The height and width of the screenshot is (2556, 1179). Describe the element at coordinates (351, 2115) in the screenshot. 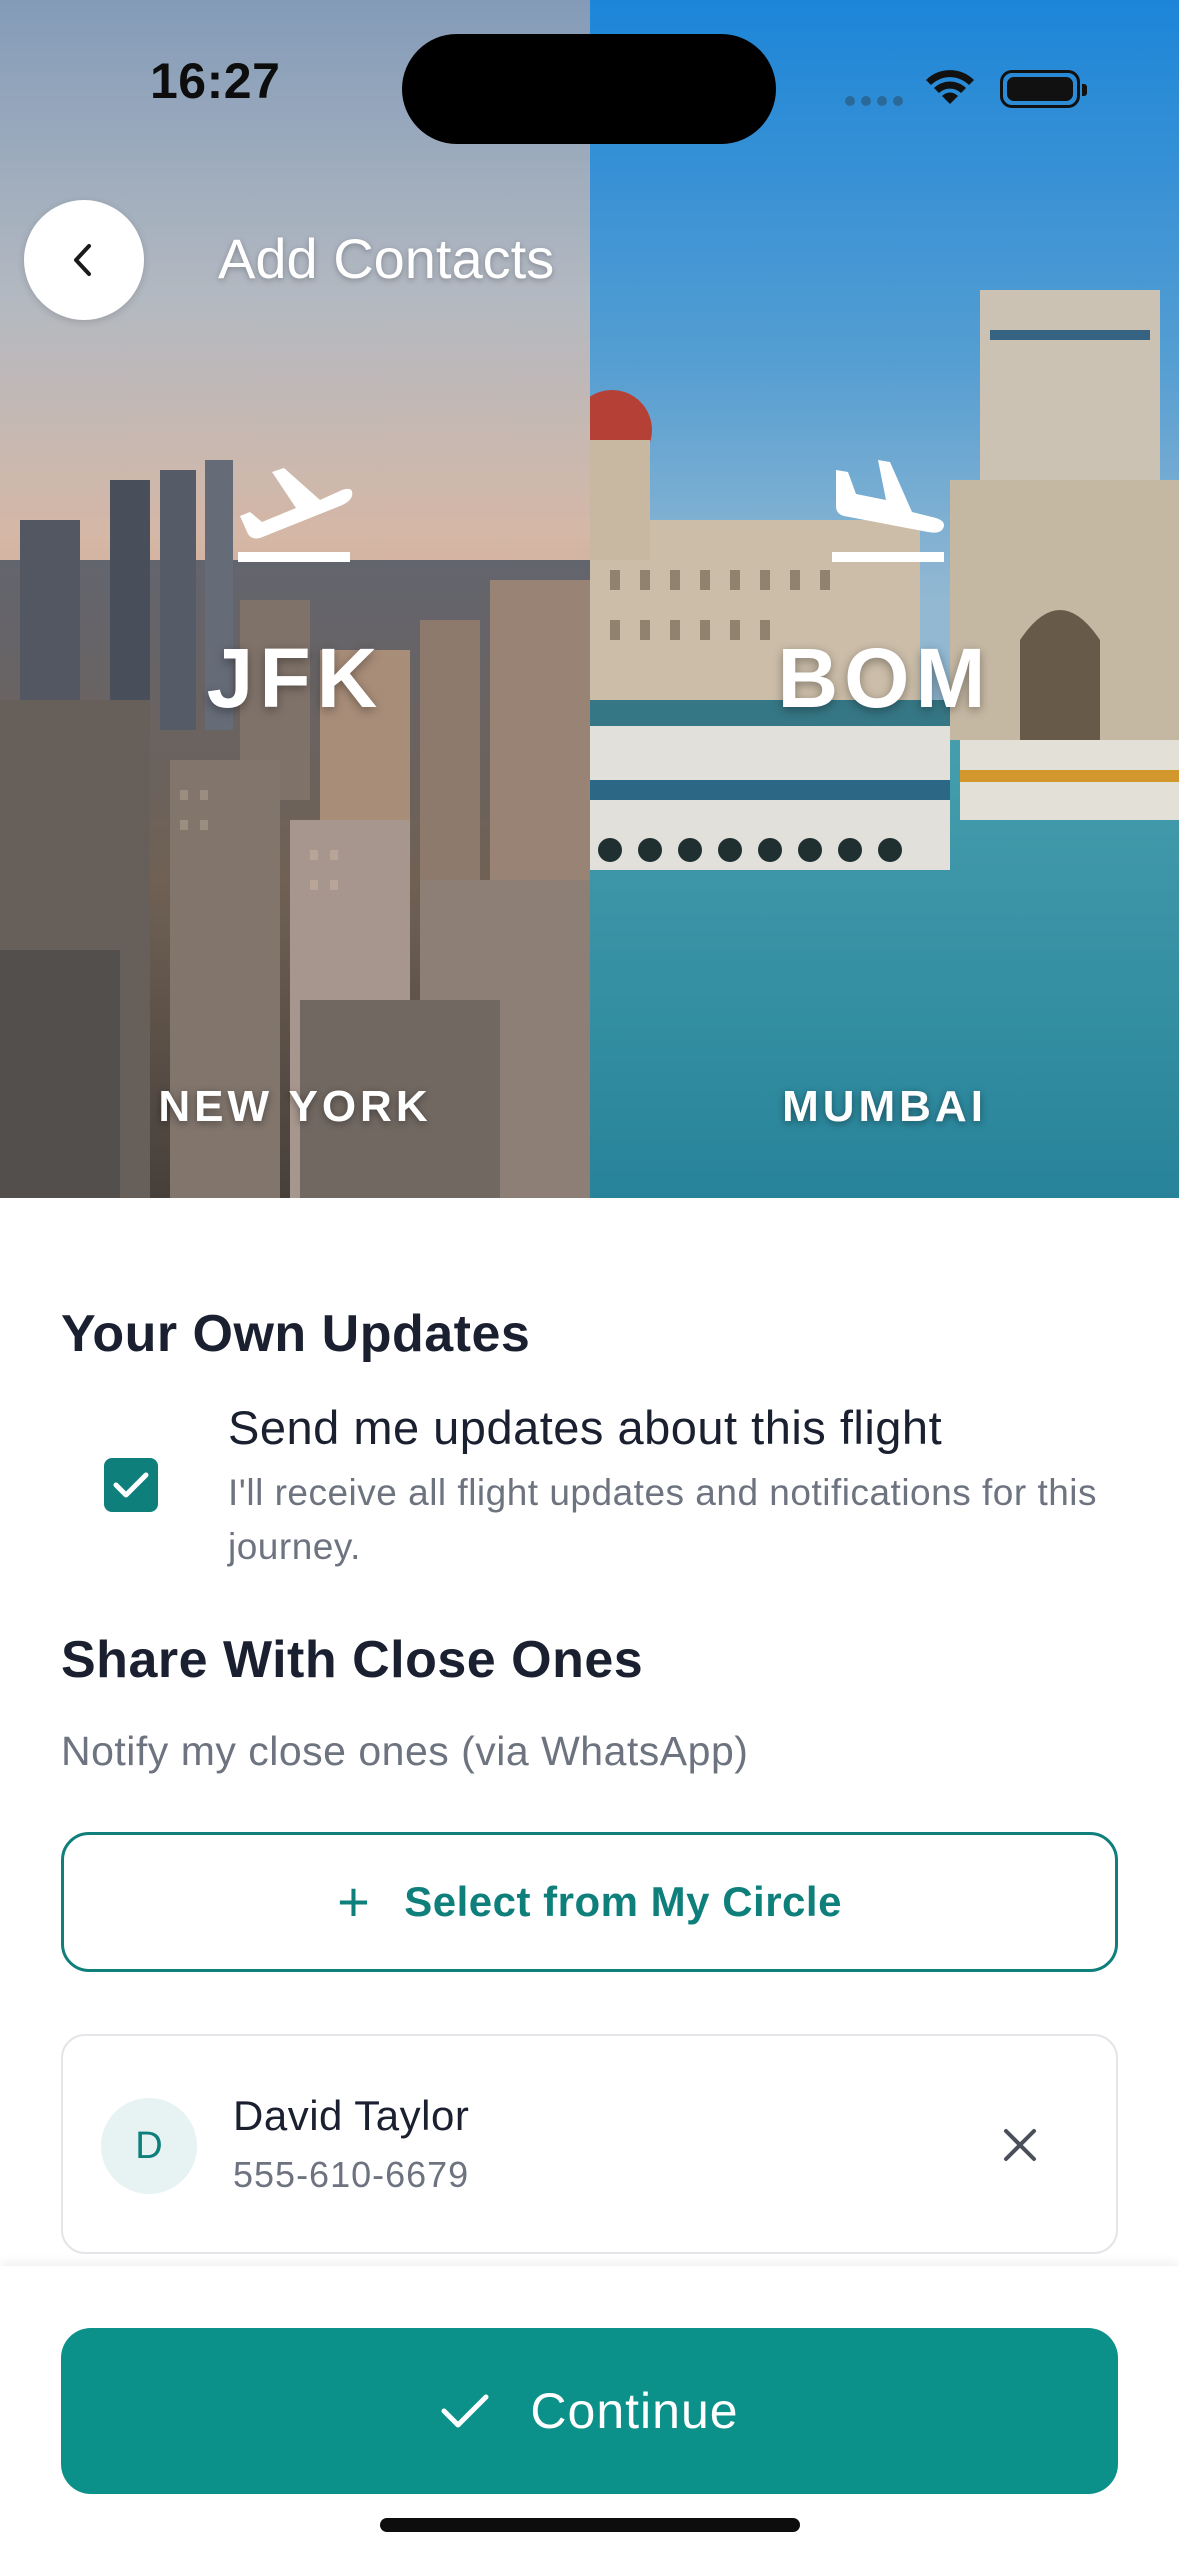

I see `contact-name: David Taylor` at that location.